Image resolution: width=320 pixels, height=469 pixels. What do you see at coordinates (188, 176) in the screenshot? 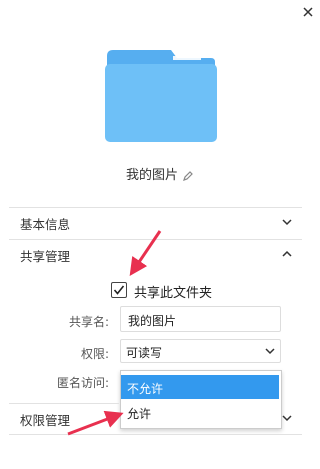
I see `pencil-icon` at bounding box center [188, 176].